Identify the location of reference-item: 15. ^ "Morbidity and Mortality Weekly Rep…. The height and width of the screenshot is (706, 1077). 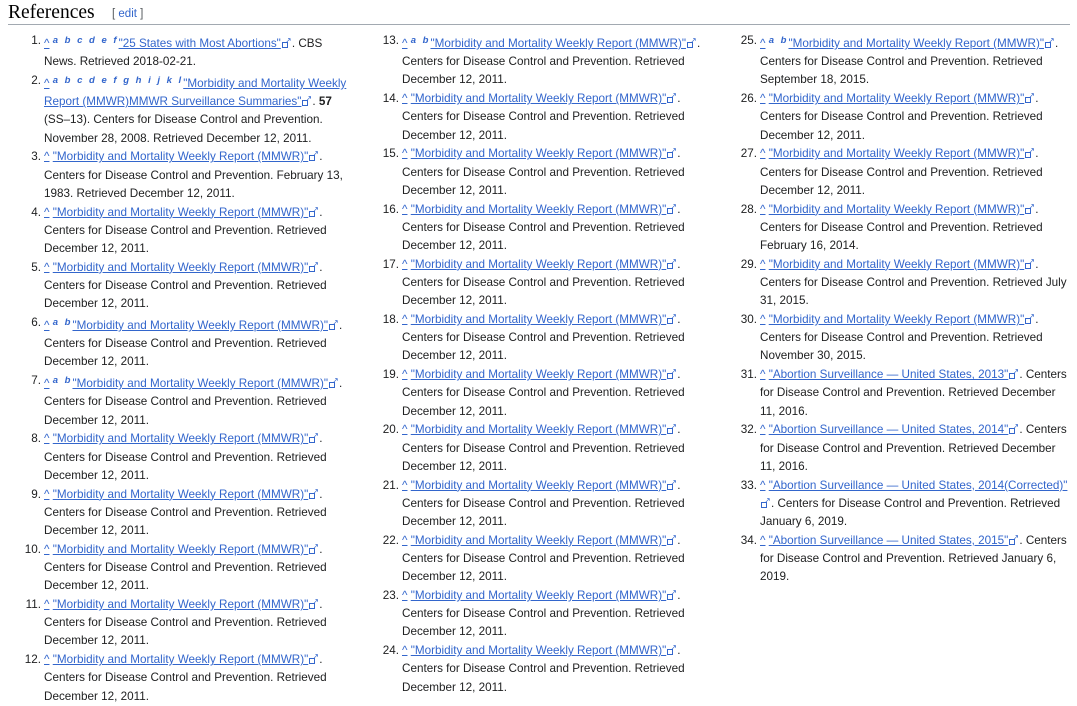
(543, 172).